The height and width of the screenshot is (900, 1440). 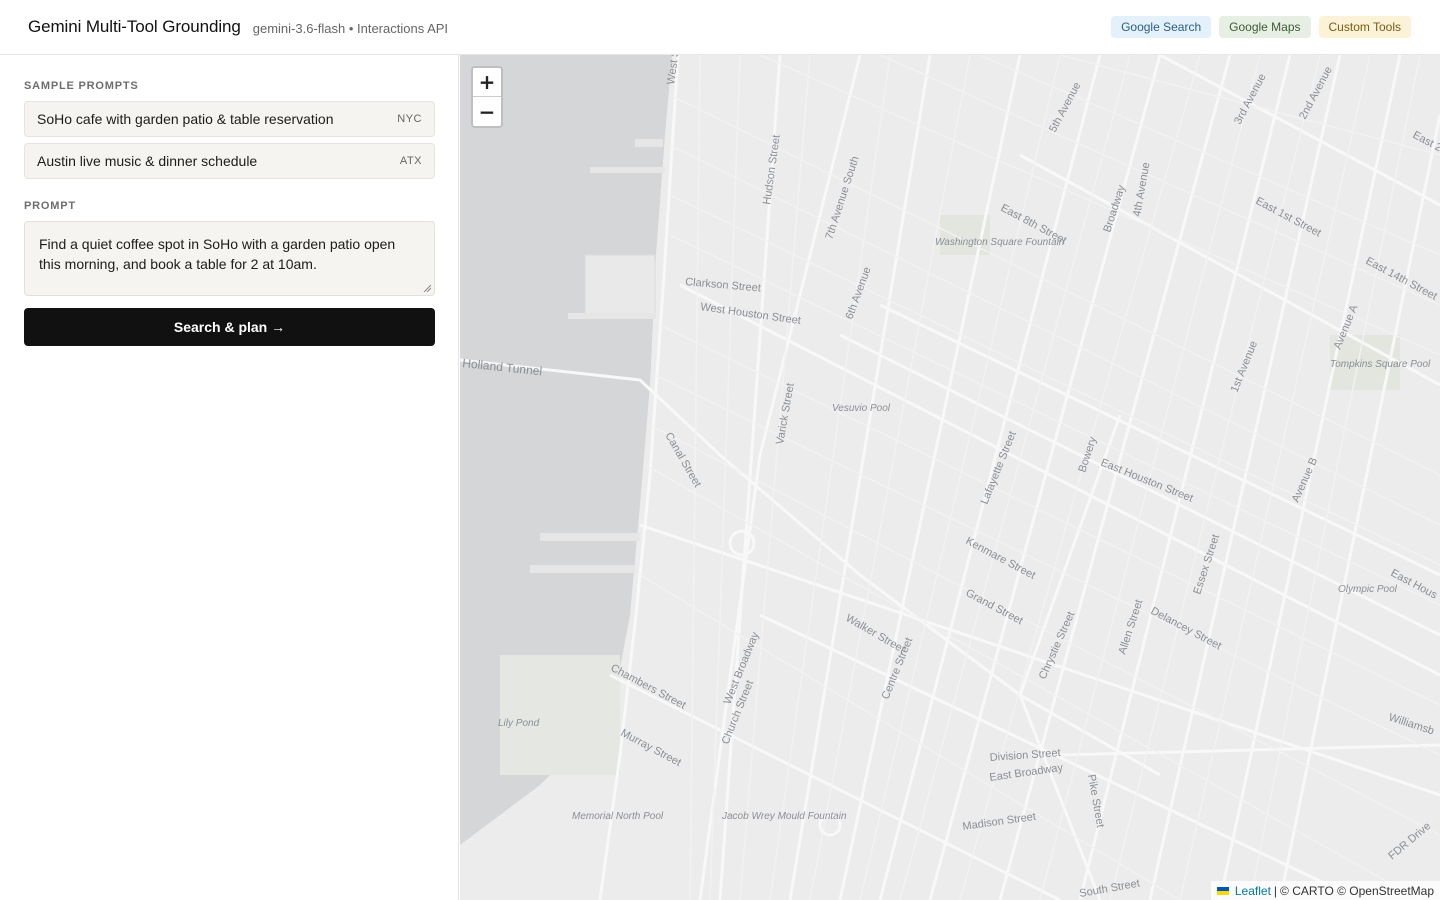 I want to click on sample-prompt-atx: Austin live music & dinner schedule ATX, so click(x=229, y=161).